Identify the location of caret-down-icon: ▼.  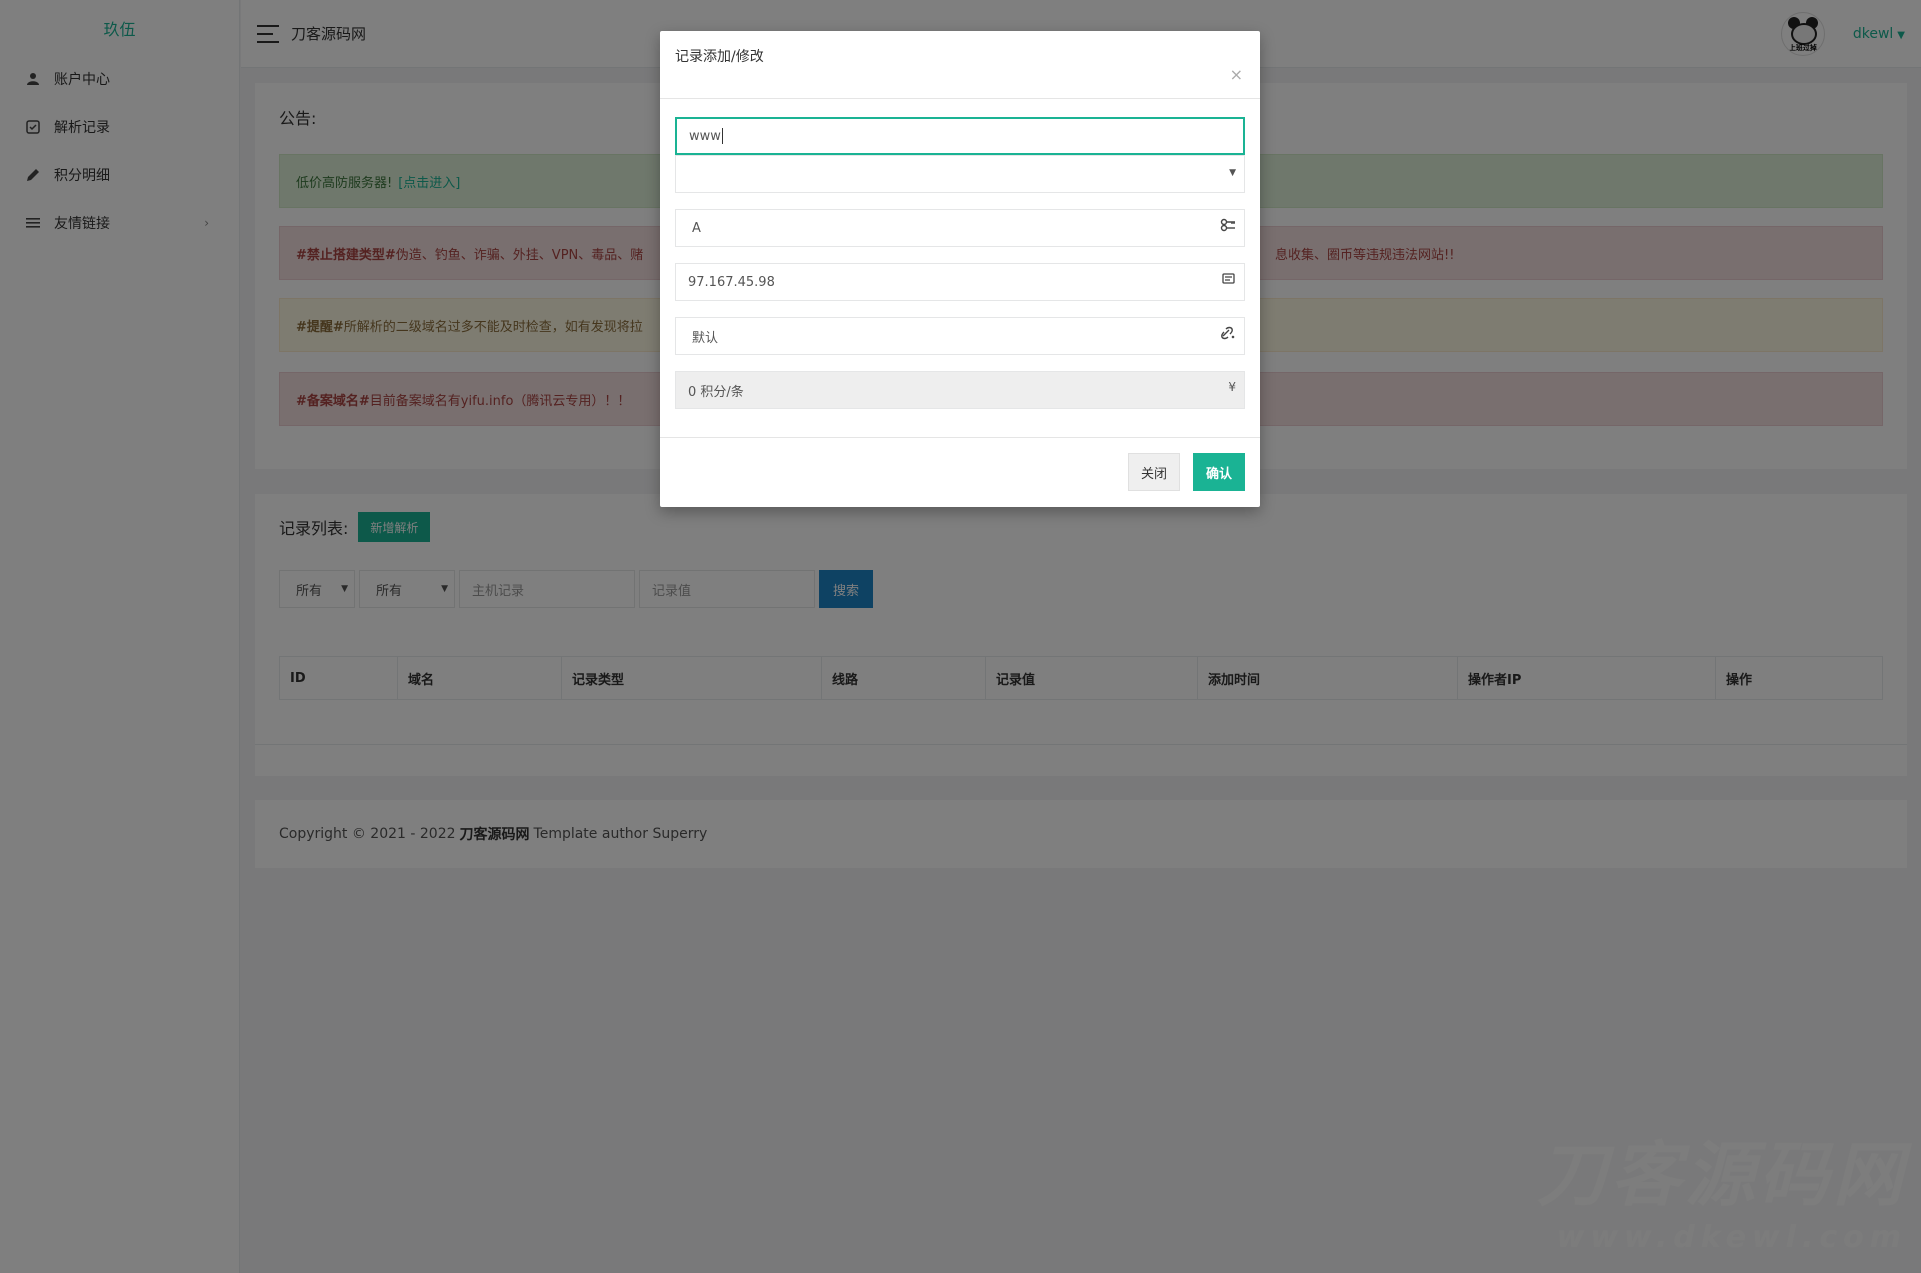
(1232, 173).